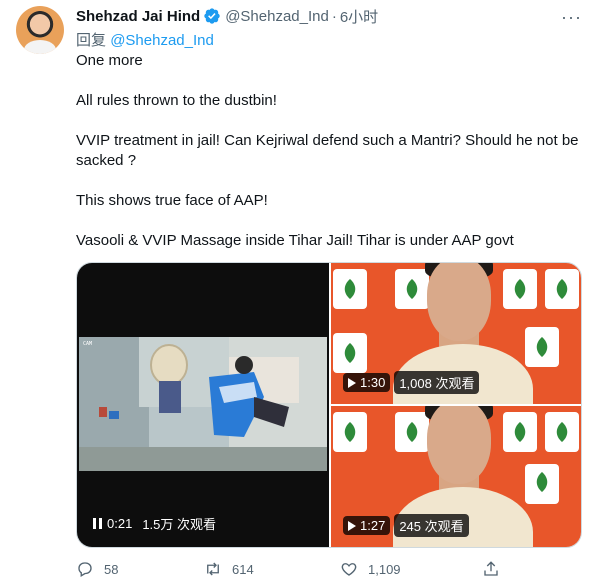 The height and width of the screenshot is (588, 596). I want to click on replying-to: 回复 @Shehzad_Ind, so click(145, 39).